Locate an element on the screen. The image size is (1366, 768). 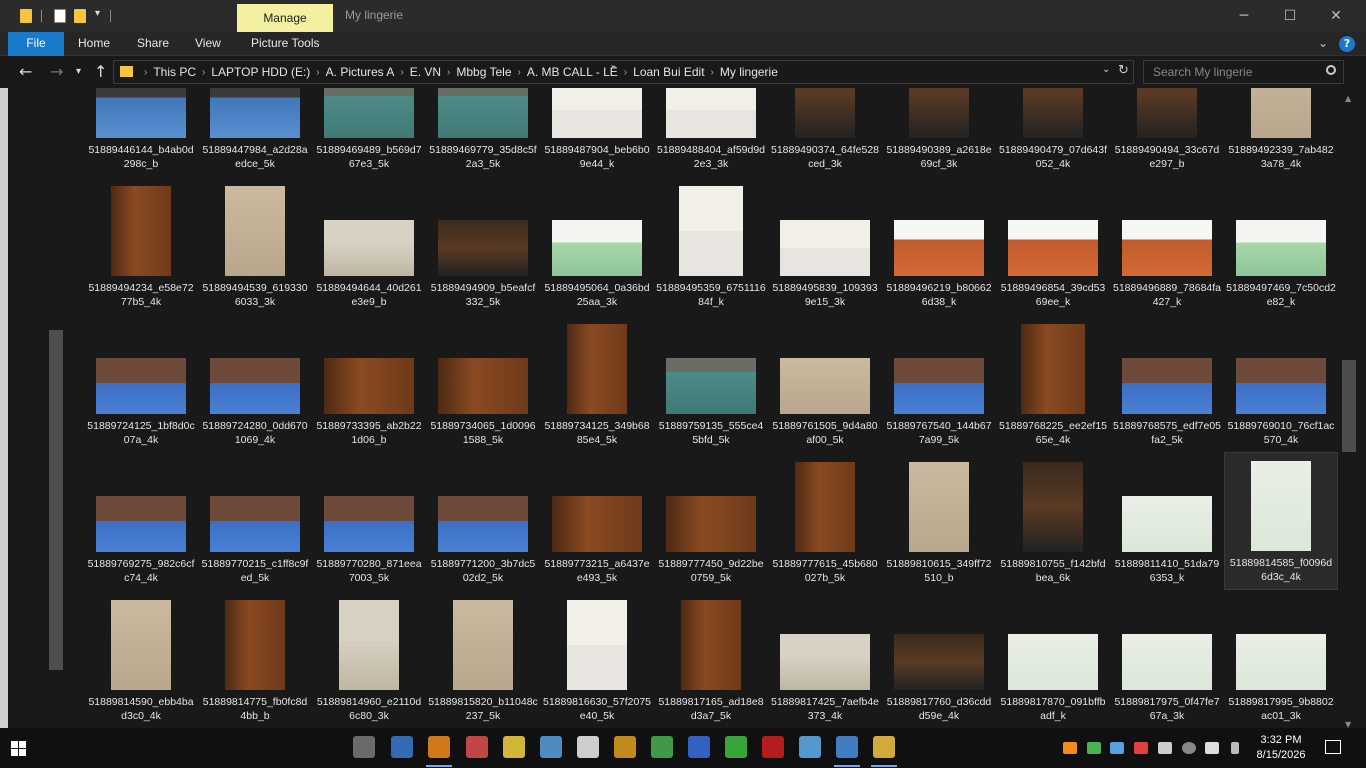
globe-app-icon is located at coordinates (662, 747).